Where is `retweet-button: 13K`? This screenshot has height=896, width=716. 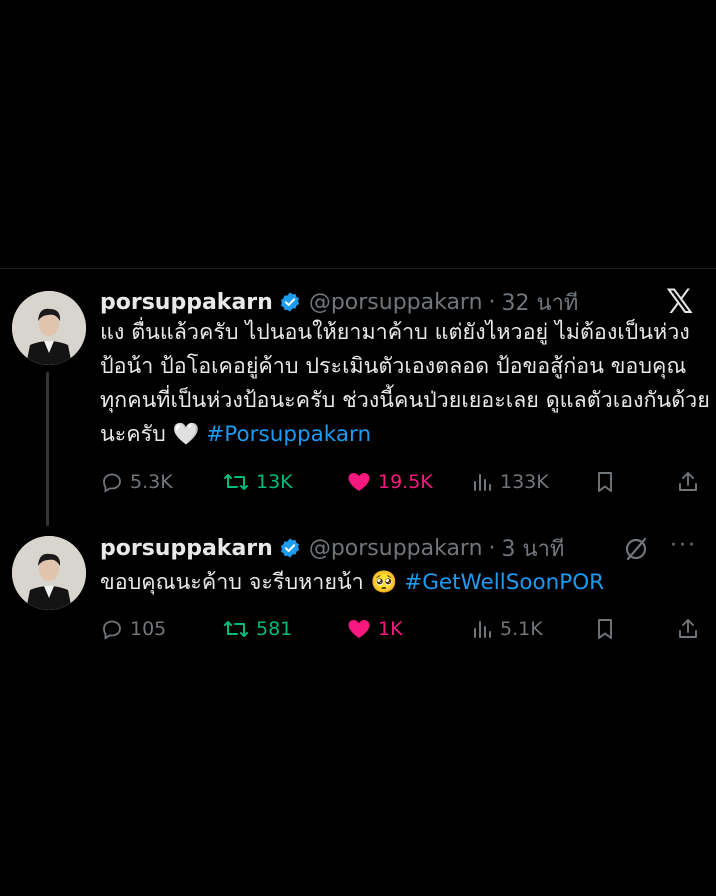 retweet-button: 13K is located at coordinates (257, 482).